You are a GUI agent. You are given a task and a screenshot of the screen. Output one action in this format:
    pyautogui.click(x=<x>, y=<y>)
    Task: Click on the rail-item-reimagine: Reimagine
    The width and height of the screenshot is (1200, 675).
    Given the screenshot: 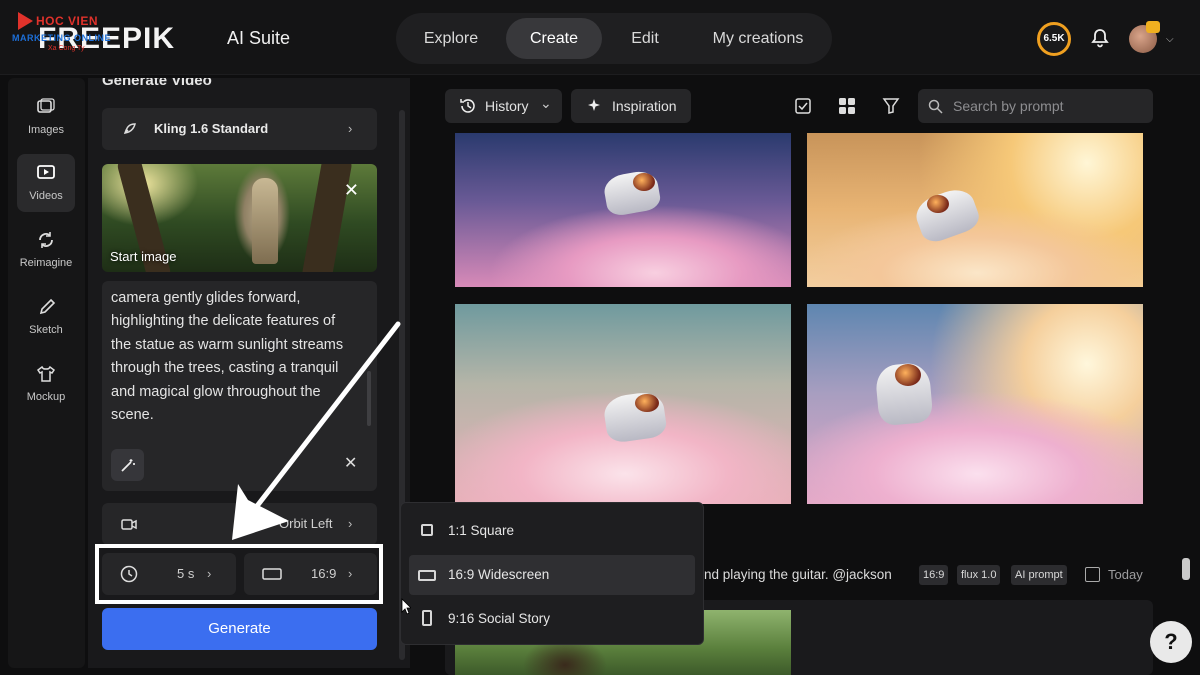 What is the action you would take?
    pyautogui.click(x=46, y=250)
    